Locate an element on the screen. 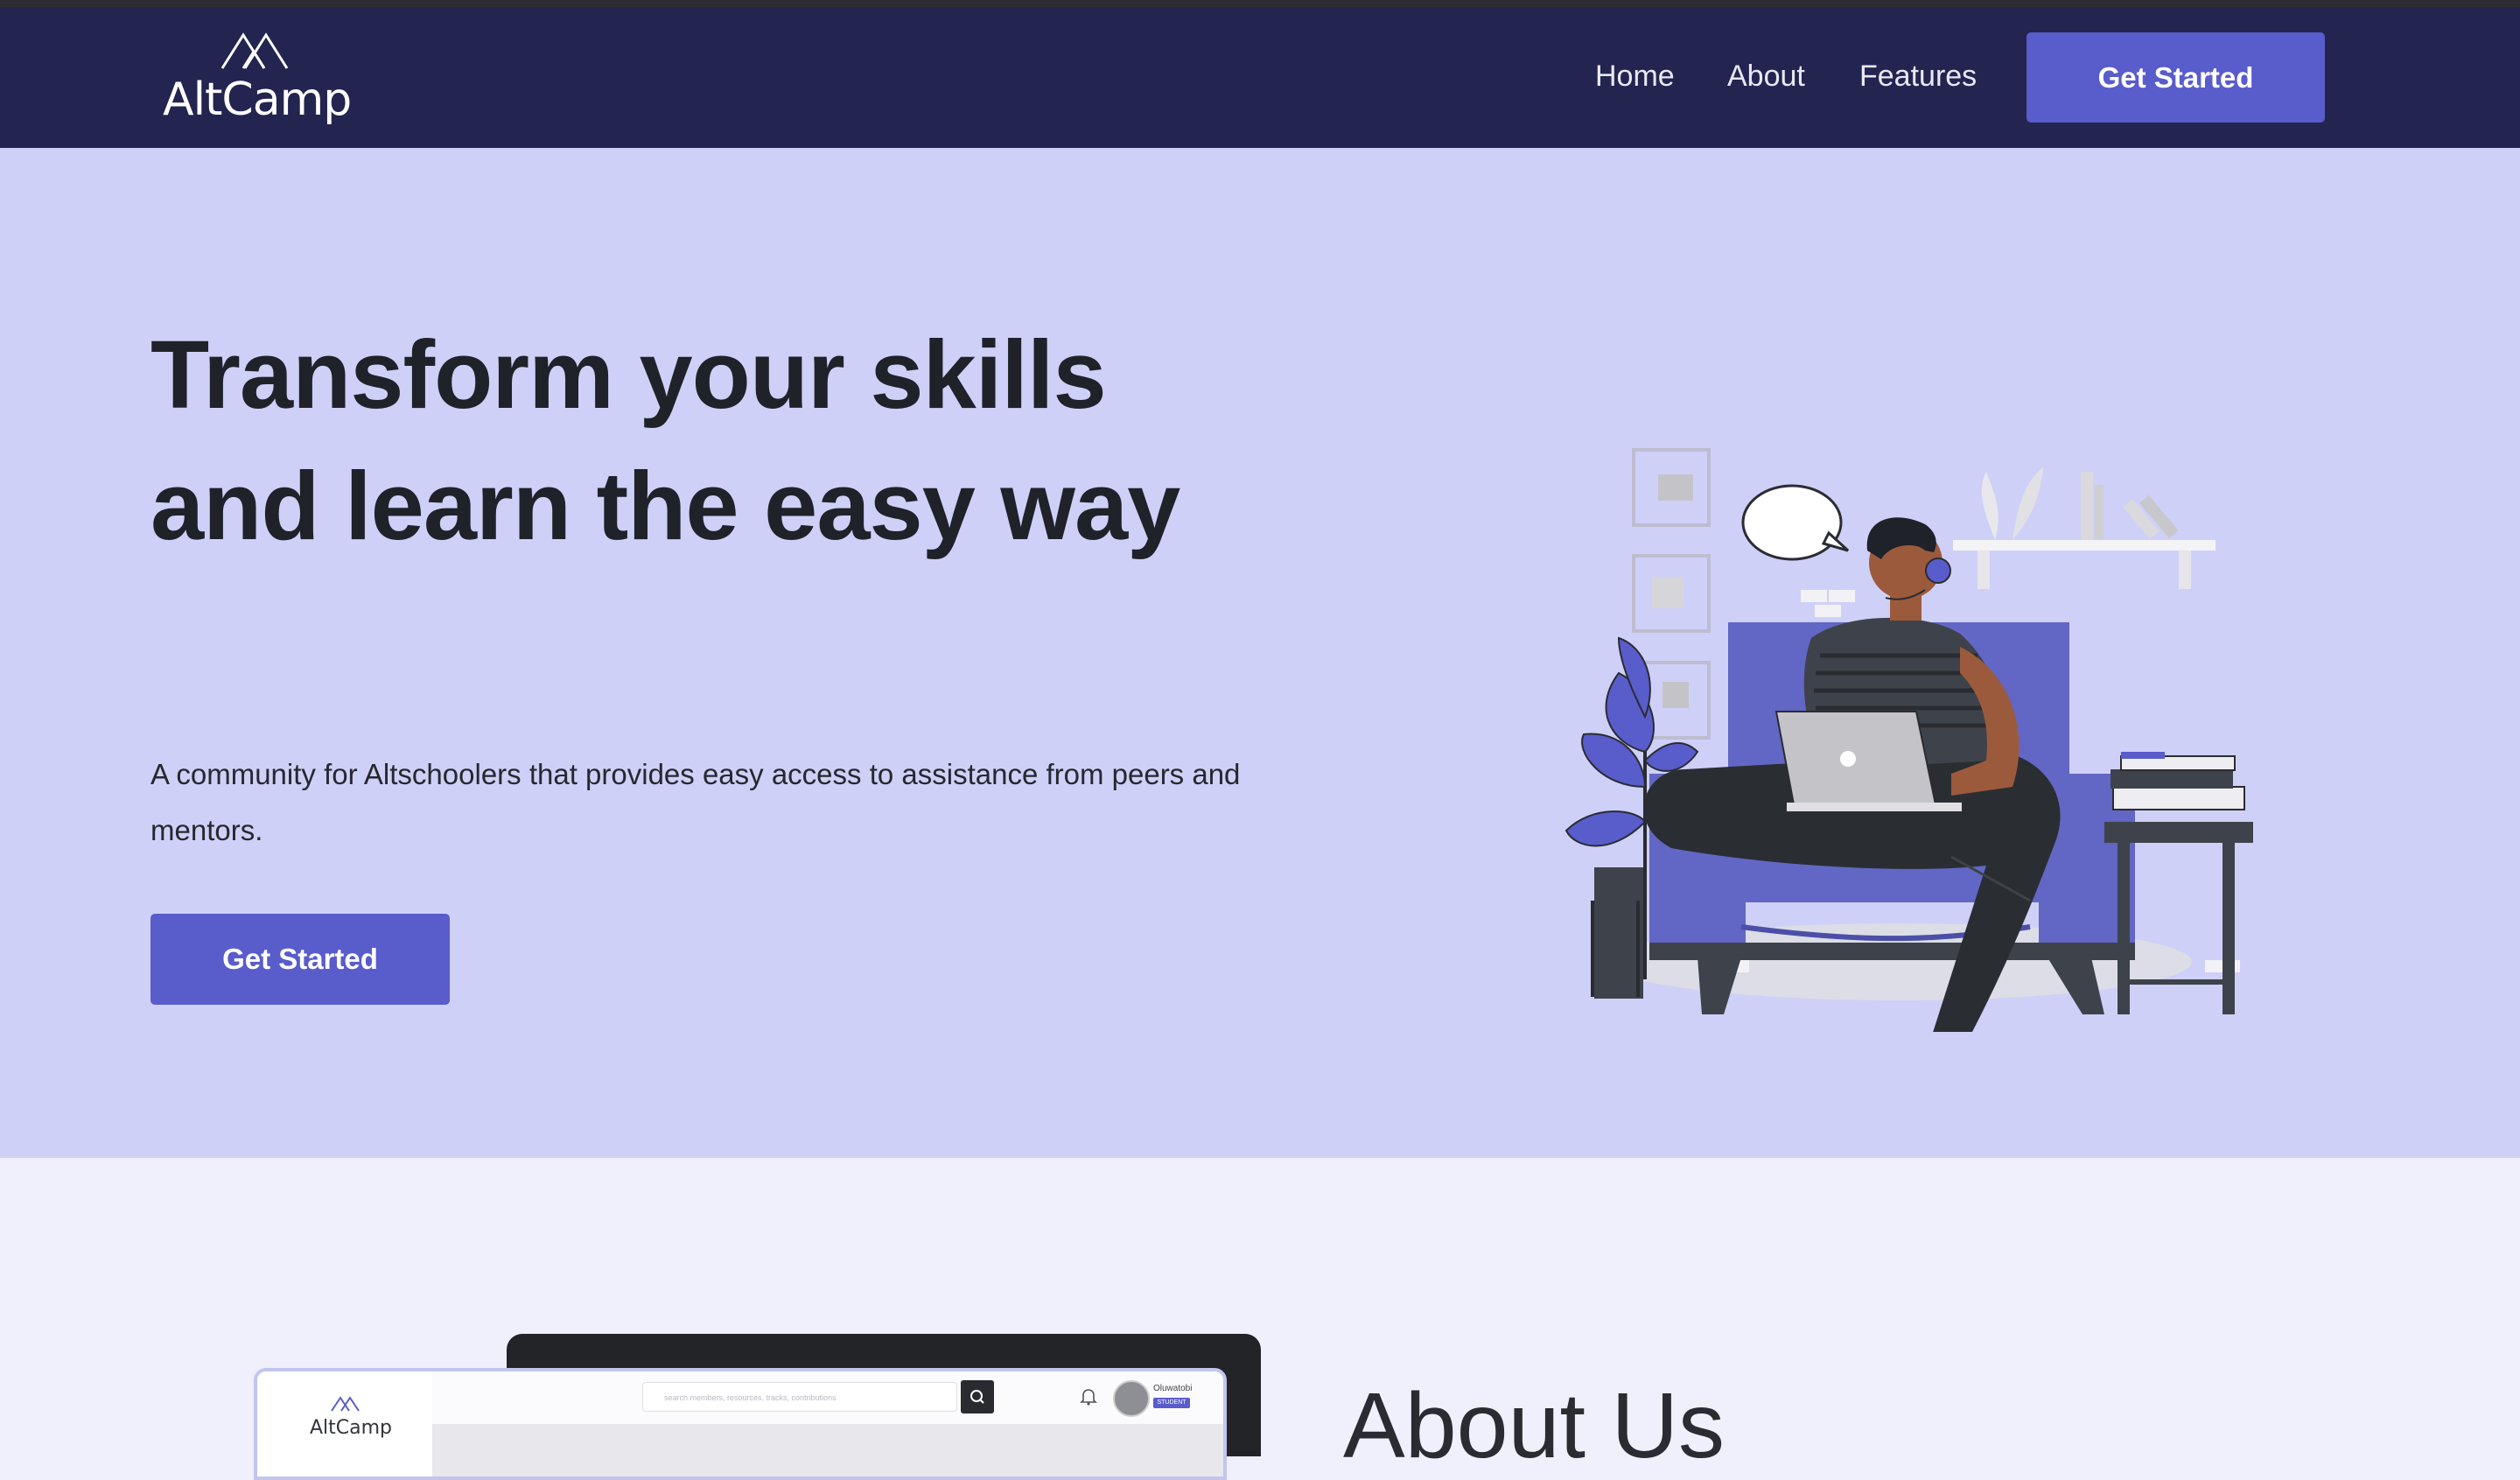 The width and height of the screenshot is (2520, 1480). site-logo: AltCamp is located at coordinates (263, 82).